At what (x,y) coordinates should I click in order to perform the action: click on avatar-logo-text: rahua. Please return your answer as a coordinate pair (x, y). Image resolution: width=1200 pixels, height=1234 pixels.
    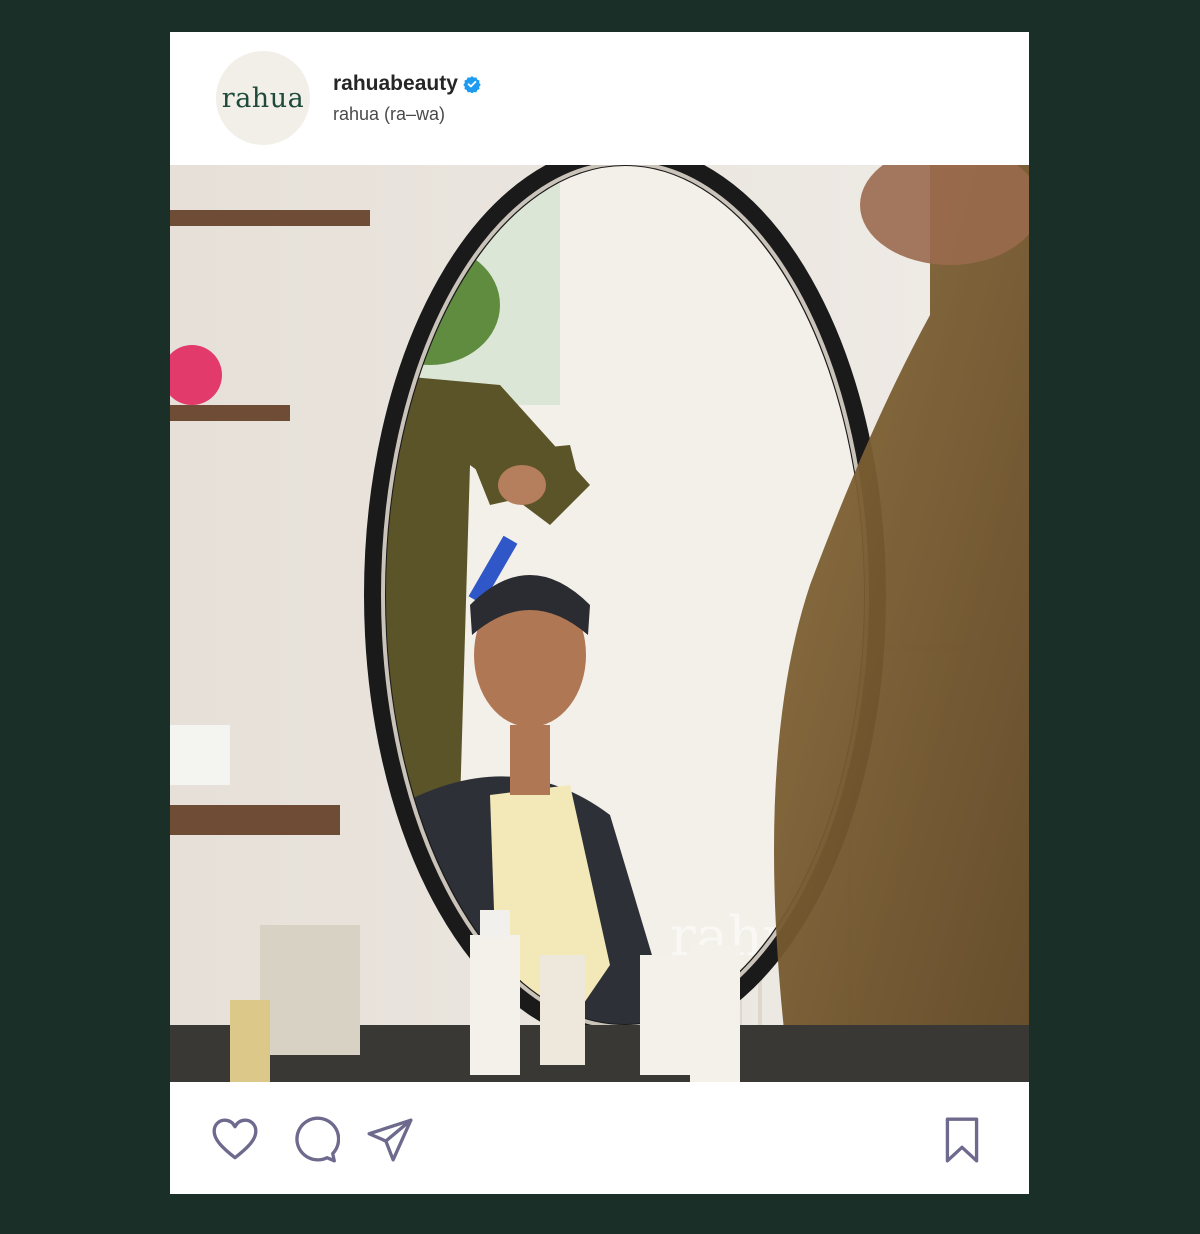
    Looking at the image, I should click on (263, 98).